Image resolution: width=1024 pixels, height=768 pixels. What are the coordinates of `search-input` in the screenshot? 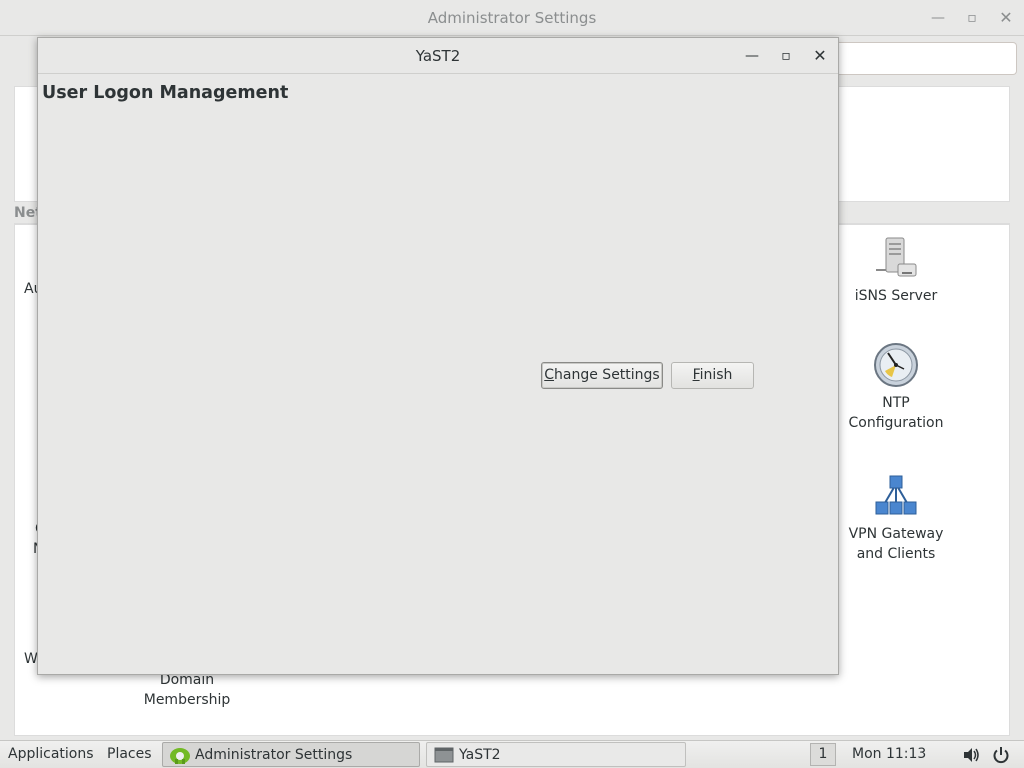 It's located at (926, 58).